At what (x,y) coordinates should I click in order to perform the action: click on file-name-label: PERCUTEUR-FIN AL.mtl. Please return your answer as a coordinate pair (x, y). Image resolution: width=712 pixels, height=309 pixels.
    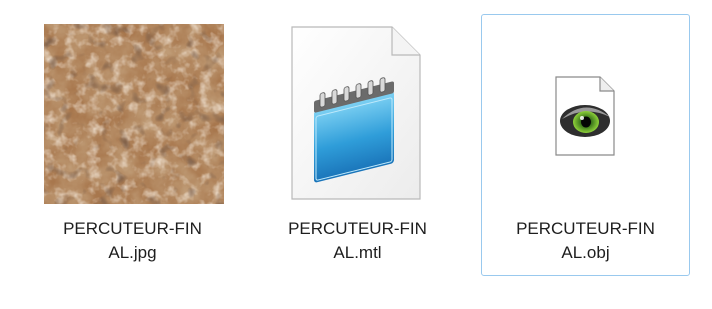
    Looking at the image, I should click on (357, 240).